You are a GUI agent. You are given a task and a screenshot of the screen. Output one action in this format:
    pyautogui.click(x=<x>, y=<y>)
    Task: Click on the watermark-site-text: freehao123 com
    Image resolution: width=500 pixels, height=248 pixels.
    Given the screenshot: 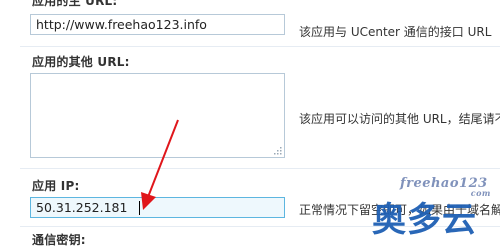 What is the action you would take?
    pyautogui.click(x=445, y=187)
    